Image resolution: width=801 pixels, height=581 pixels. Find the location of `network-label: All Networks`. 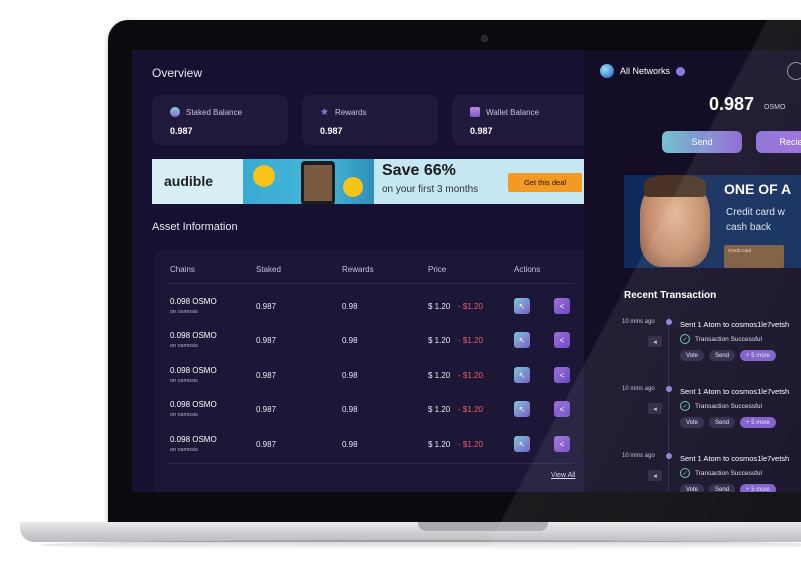

network-label: All Networks is located at coordinates (645, 71).